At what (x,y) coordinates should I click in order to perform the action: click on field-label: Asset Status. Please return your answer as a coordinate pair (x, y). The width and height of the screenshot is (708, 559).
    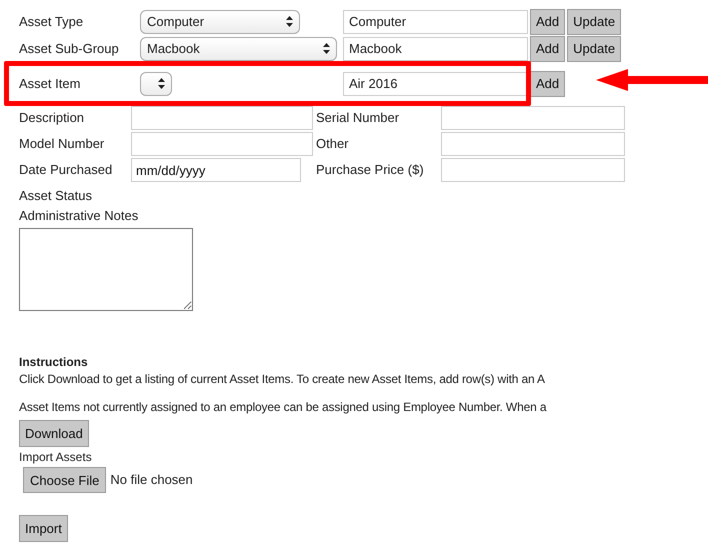
    Looking at the image, I should click on (55, 196).